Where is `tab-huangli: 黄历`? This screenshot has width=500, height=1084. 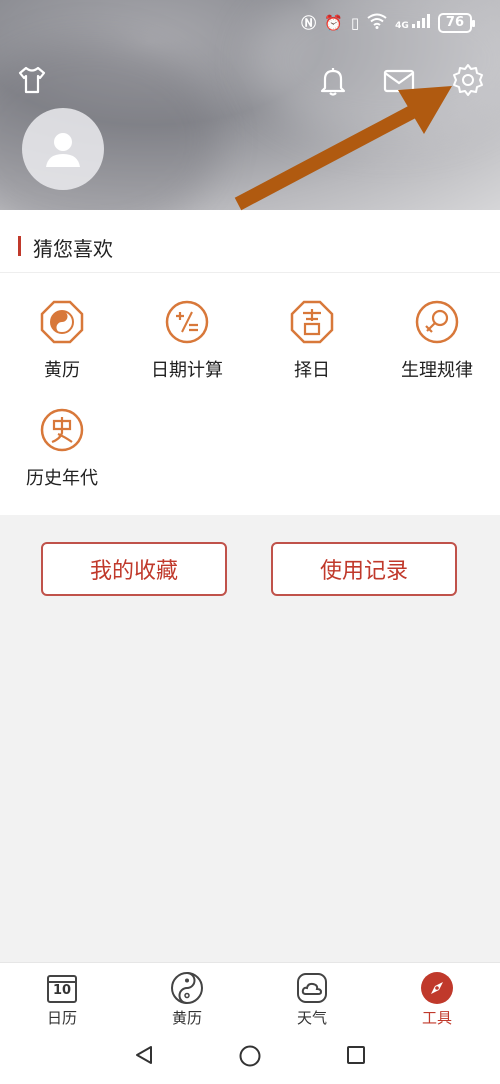
tab-huangli: 黄历 is located at coordinates (187, 999).